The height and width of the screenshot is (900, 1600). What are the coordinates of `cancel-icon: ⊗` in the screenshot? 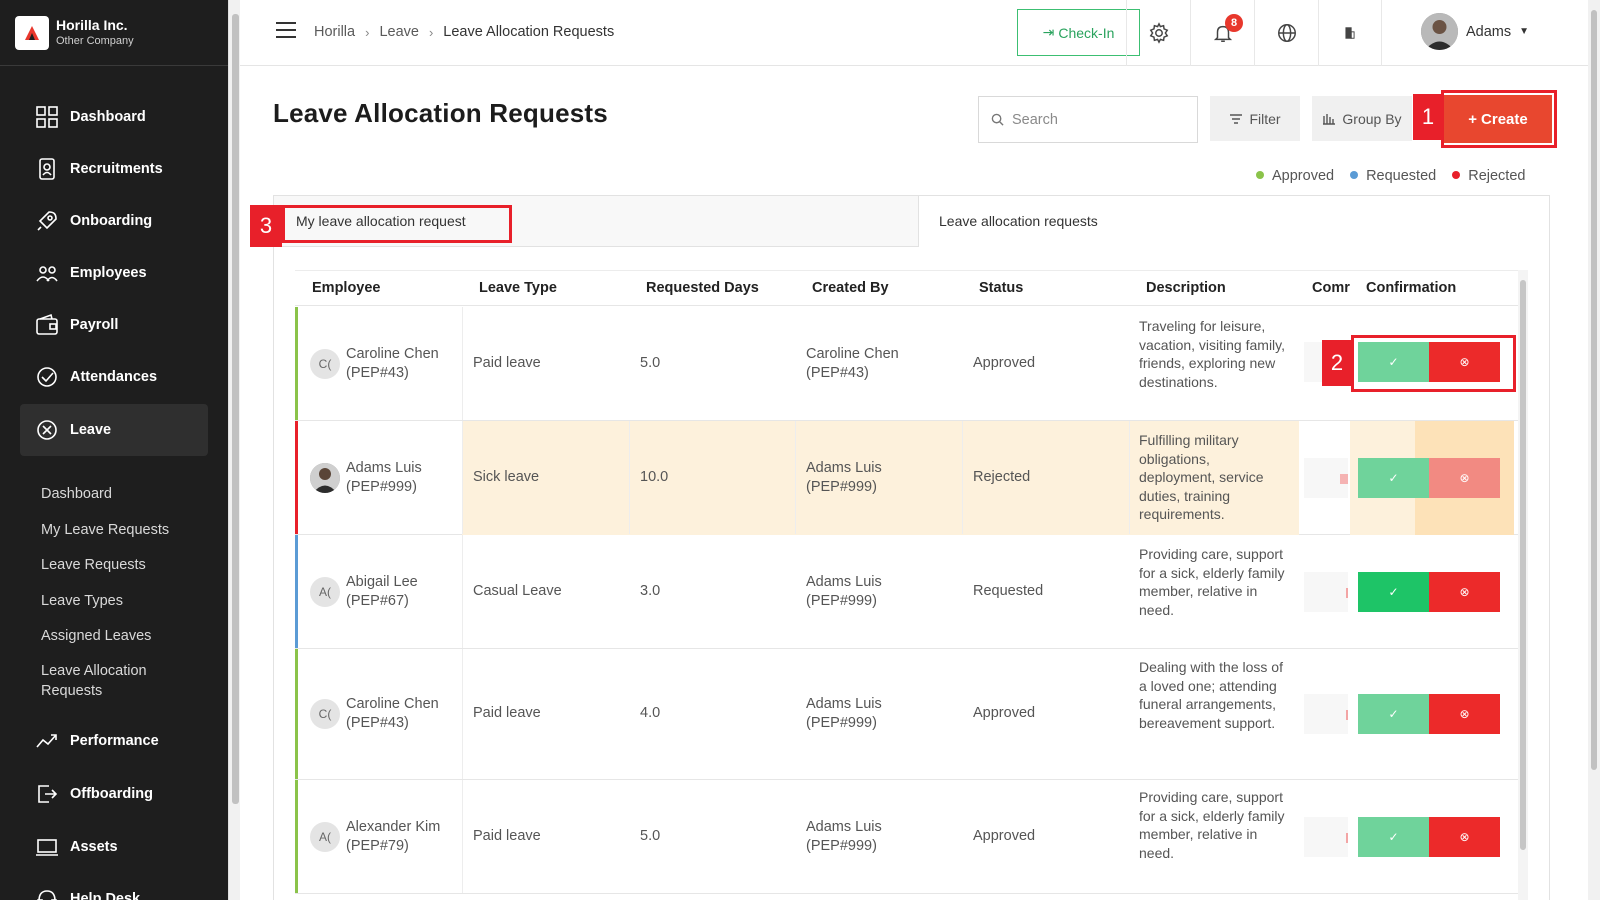 It's located at (1464, 837).